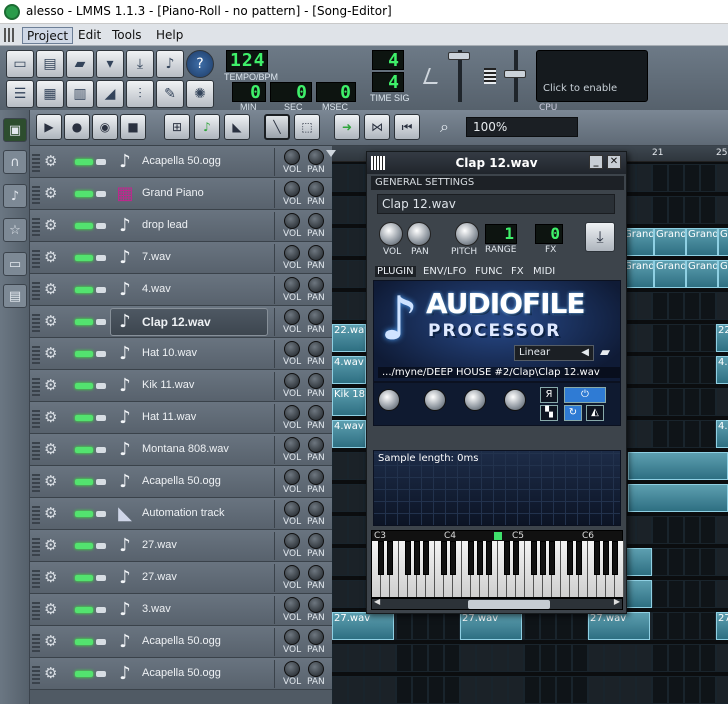 This screenshot has width=728, height=704. Describe the element at coordinates (377, 127) in the screenshot. I see `loop-points-button: ⋈` at that location.